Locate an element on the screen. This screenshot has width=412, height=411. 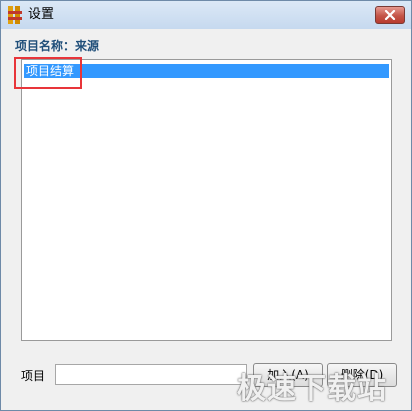
app-icon is located at coordinates (15, 15).